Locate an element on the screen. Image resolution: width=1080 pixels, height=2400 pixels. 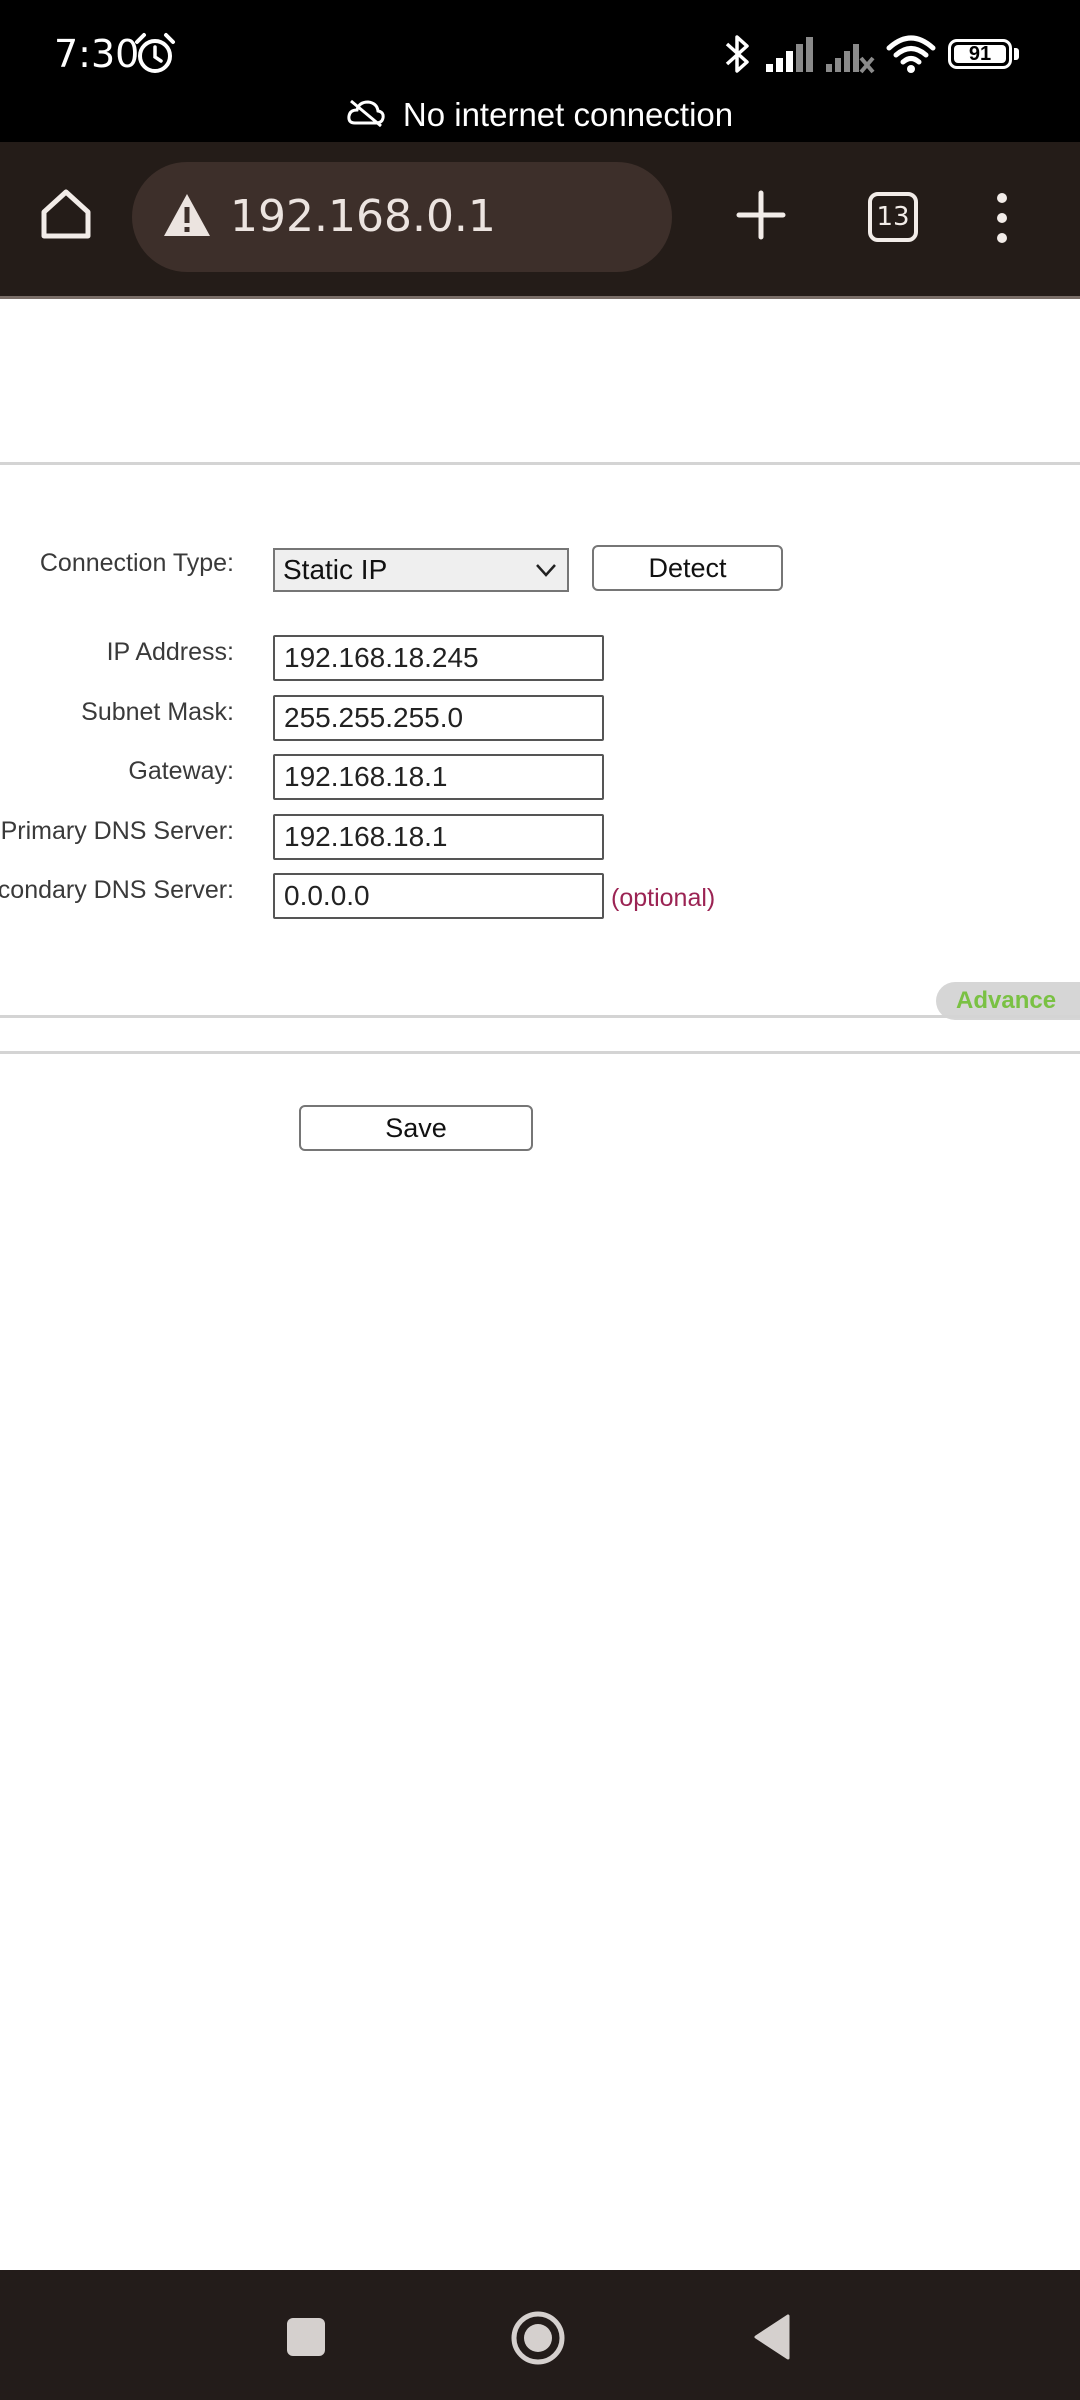
toolbar-divider is located at coordinates (540, 297).